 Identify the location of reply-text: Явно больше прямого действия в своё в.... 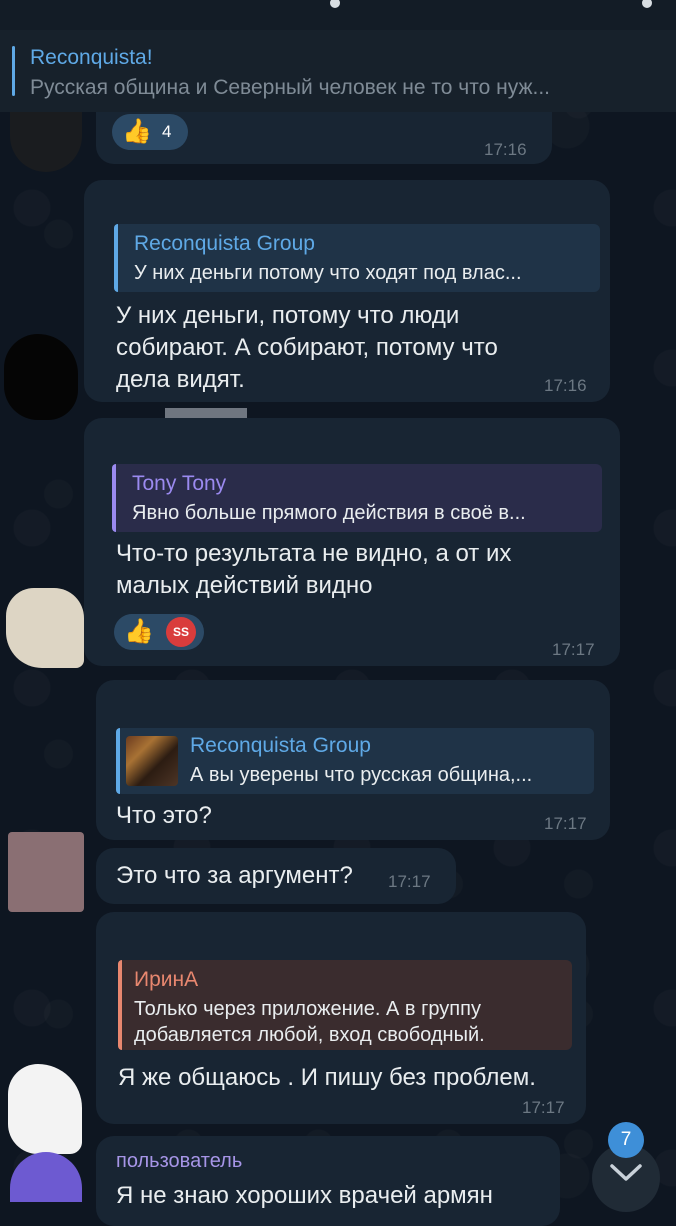
(329, 513).